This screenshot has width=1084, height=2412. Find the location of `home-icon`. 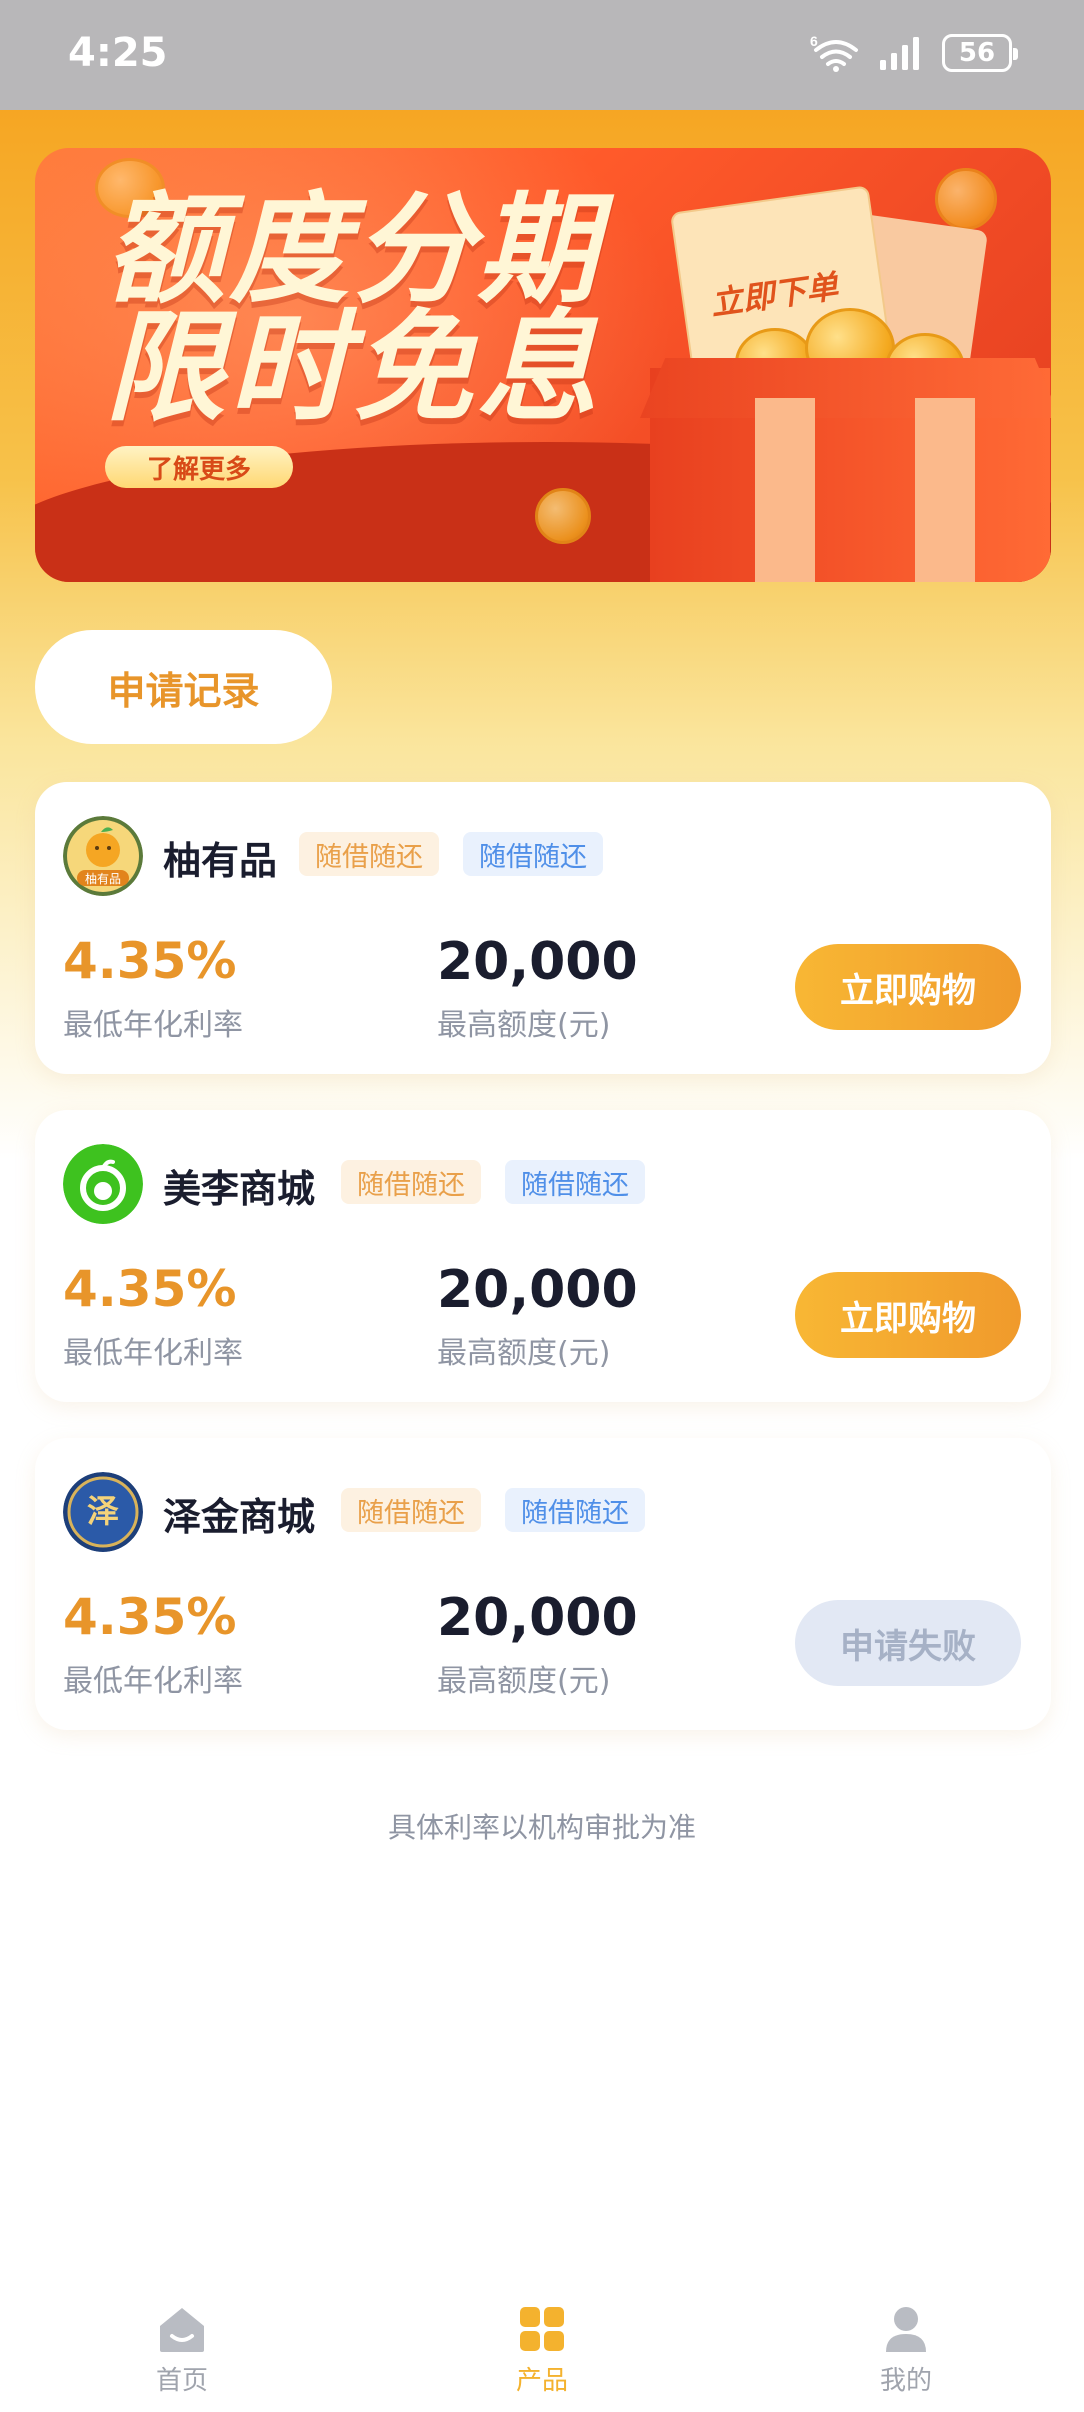

home-icon is located at coordinates (182, 2330).